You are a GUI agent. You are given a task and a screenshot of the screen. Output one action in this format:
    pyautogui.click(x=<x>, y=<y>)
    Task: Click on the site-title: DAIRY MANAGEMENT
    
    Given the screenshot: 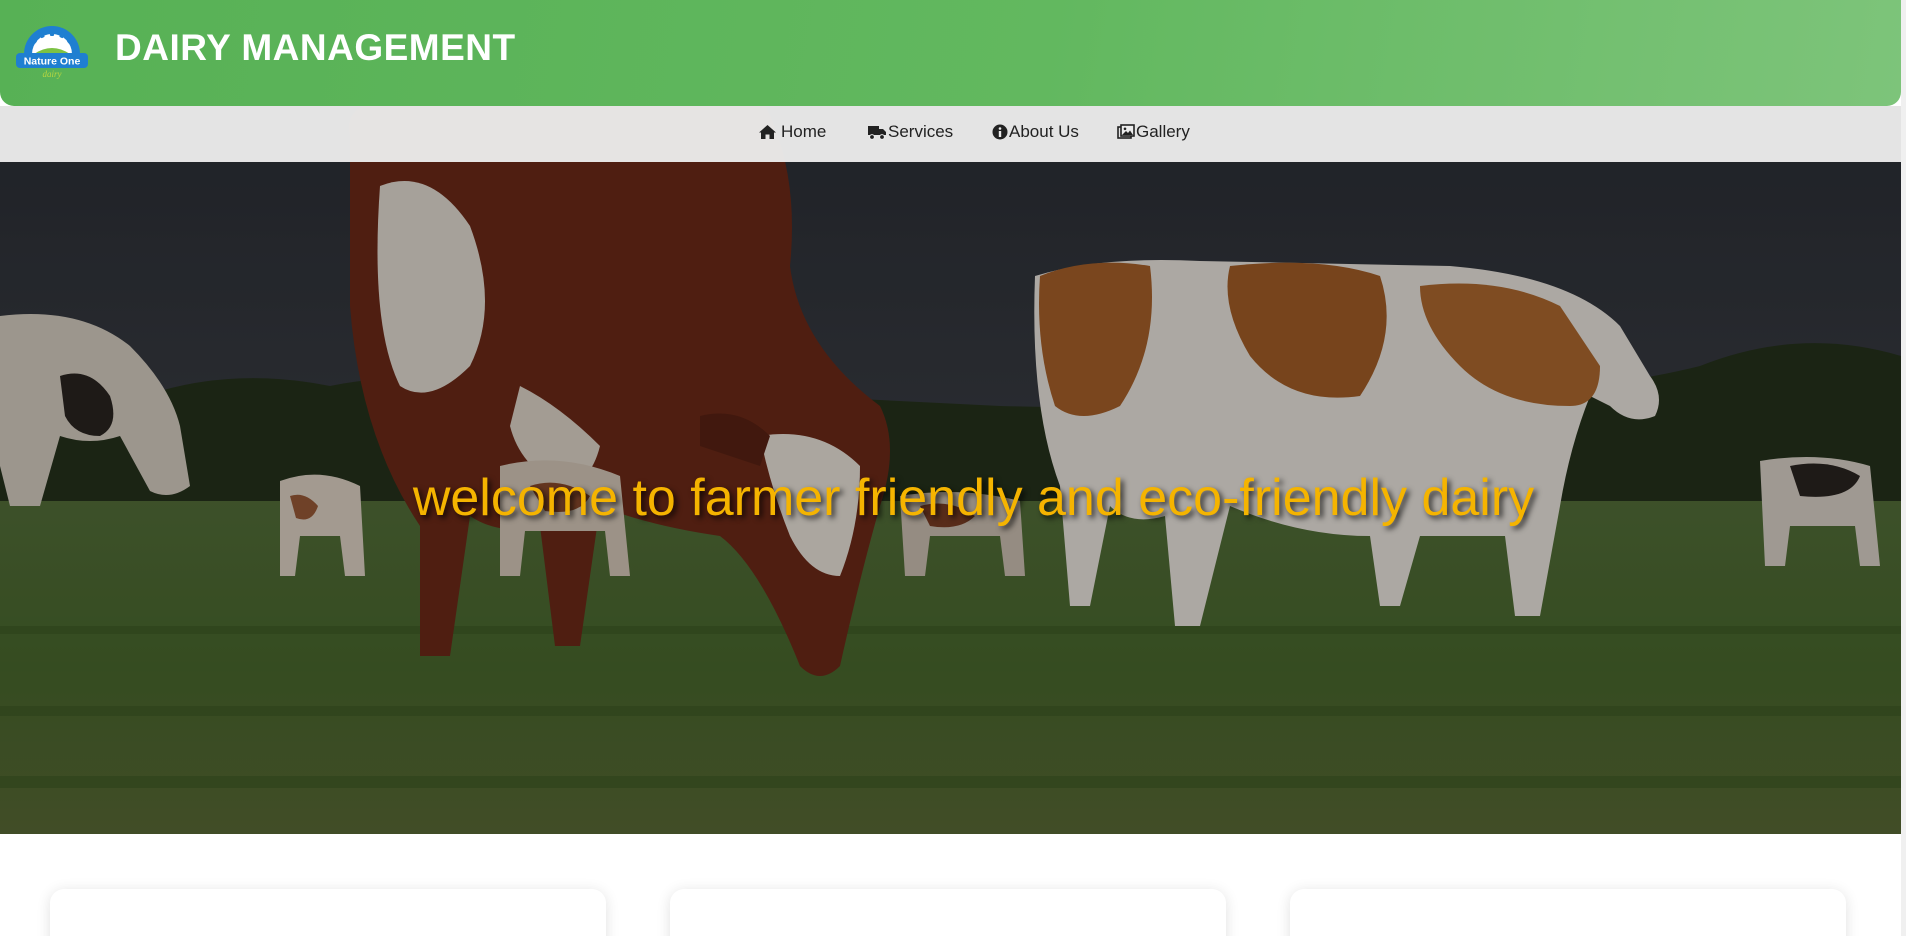 What is the action you would take?
    pyautogui.click(x=315, y=47)
    